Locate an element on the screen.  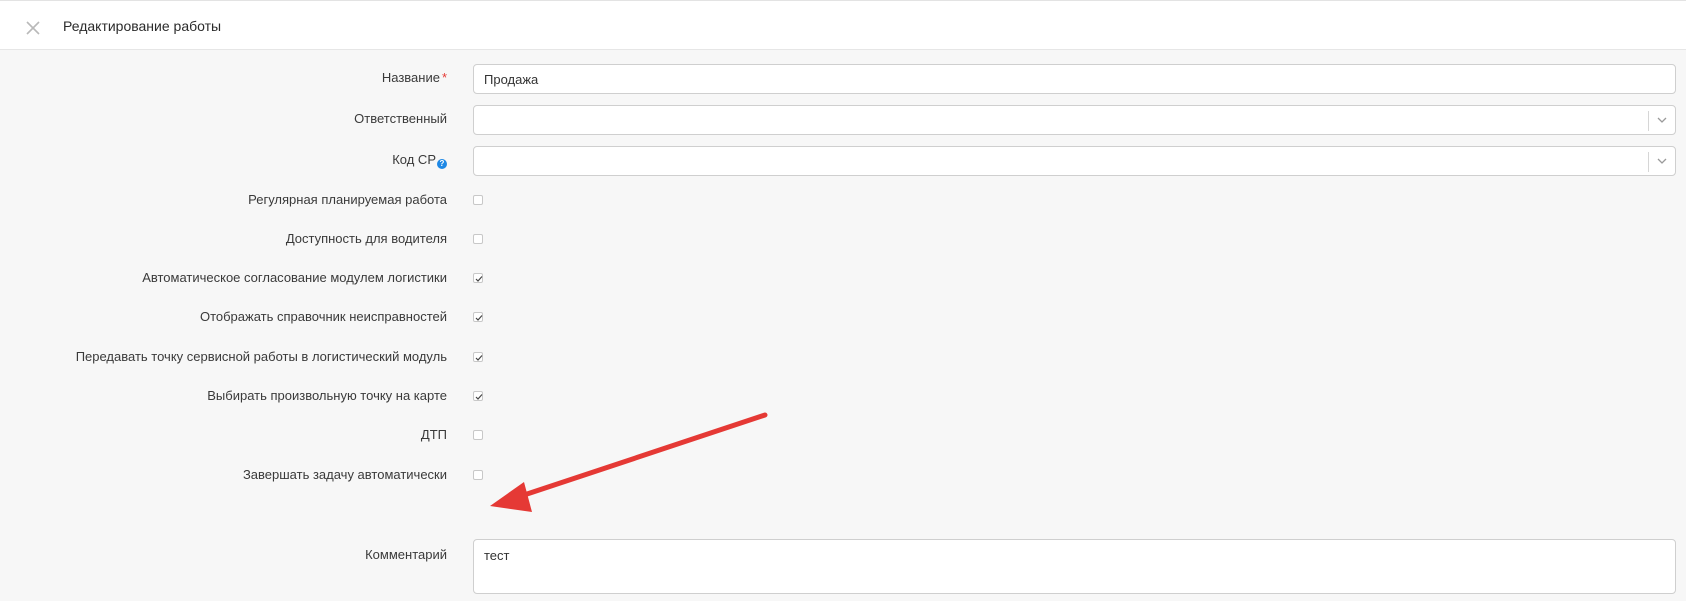
responsible-select is located at coordinates (1074, 120).